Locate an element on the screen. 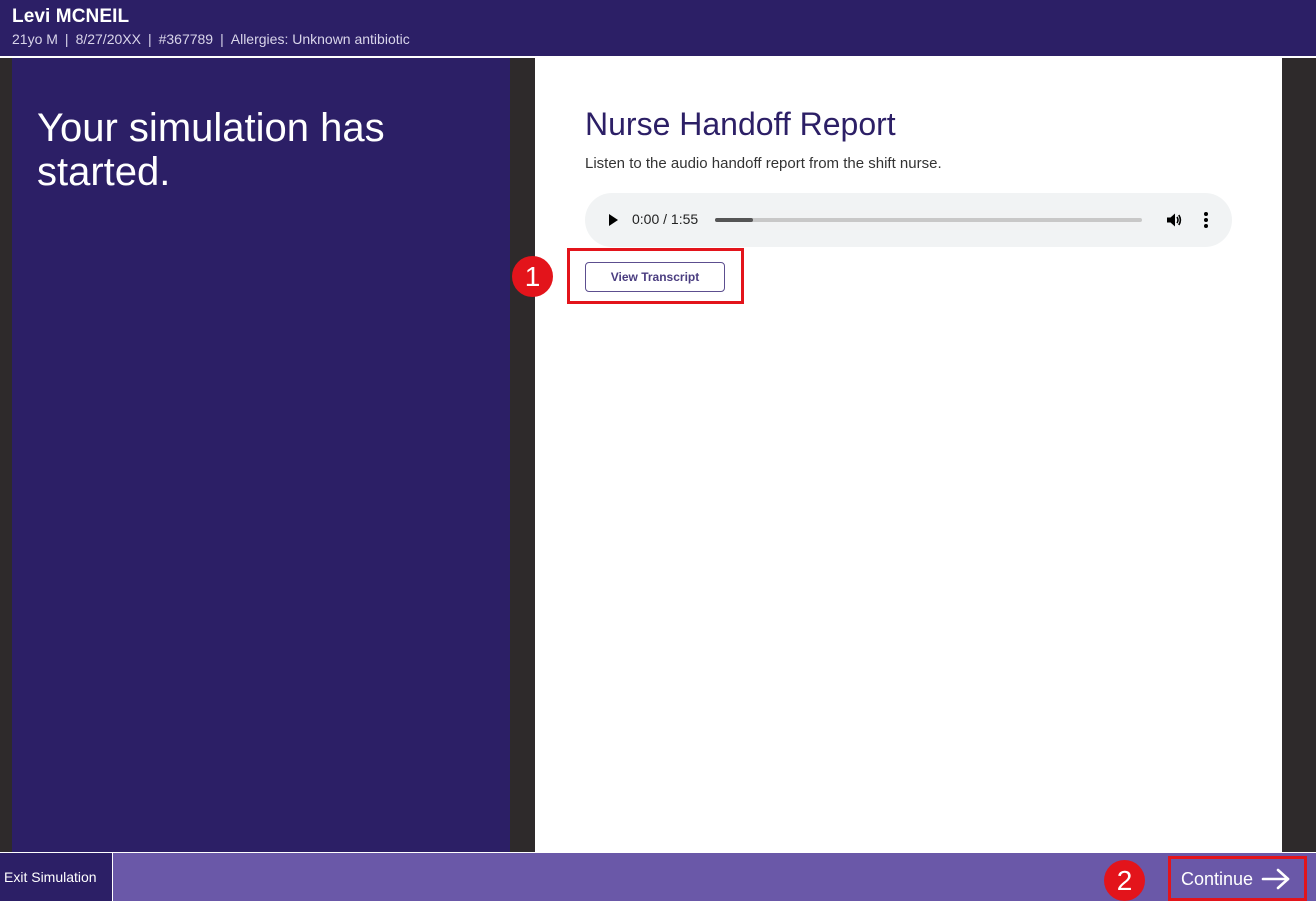 The image size is (1316, 901). annotation-marker-1: 1 is located at coordinates (532, 276).